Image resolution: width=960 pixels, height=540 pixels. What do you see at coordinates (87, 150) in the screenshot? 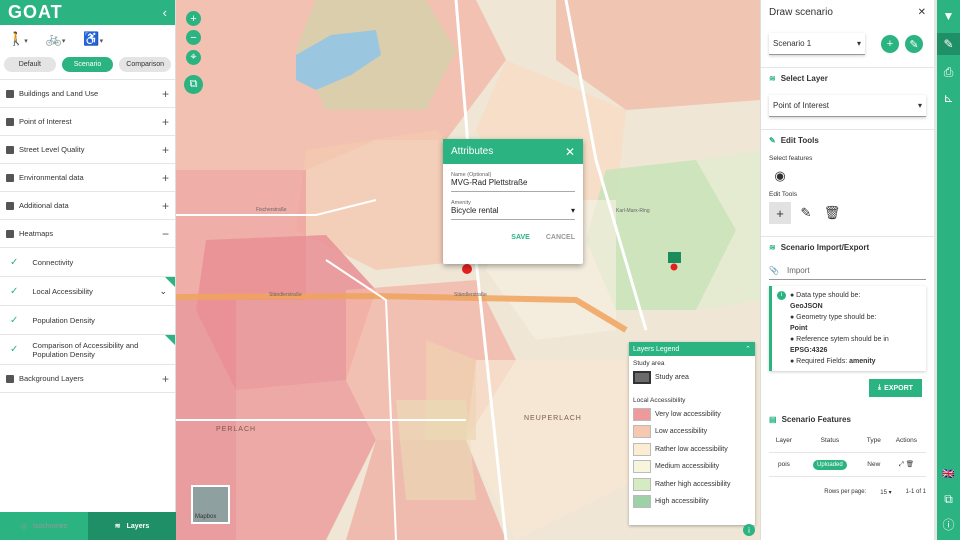
I see `layer-group-street: Street Level Quality +` at bounding box center [87, 150].